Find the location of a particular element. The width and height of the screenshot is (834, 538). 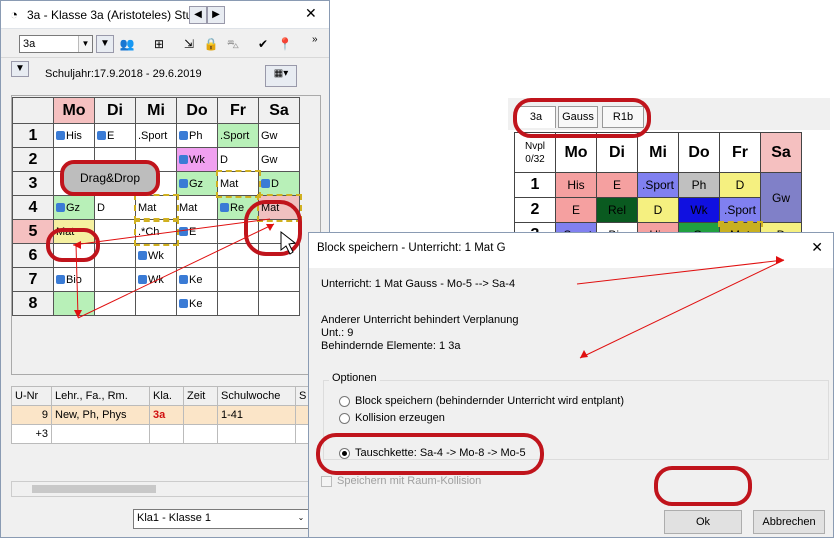

arrow-mo8-sa4 is located at coordinates (176, 271).